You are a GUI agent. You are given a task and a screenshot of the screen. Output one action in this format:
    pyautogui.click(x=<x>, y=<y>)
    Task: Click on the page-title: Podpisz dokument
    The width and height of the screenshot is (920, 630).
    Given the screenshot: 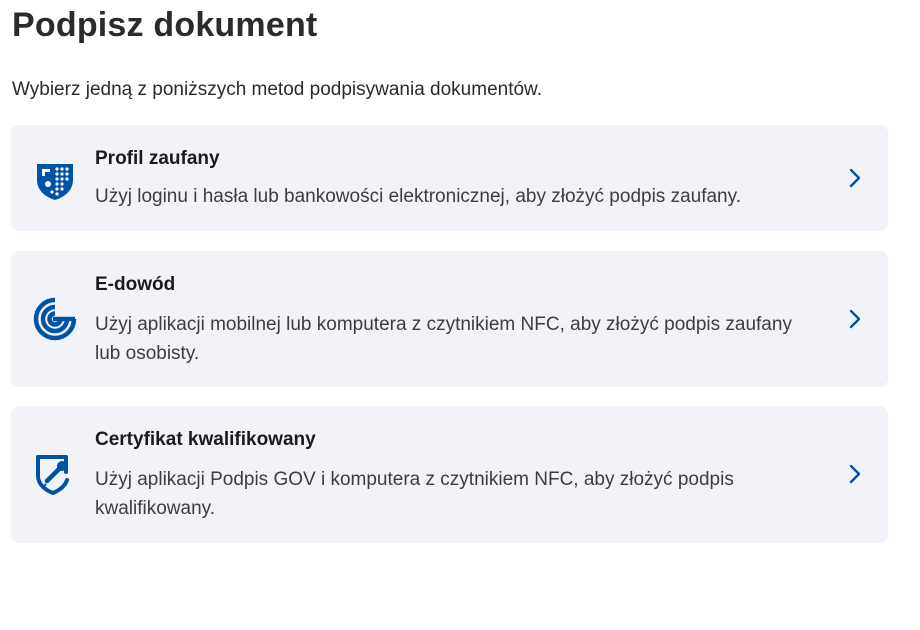 What is the action you would take?
    pyautogui.click(x=165, y=25)
    